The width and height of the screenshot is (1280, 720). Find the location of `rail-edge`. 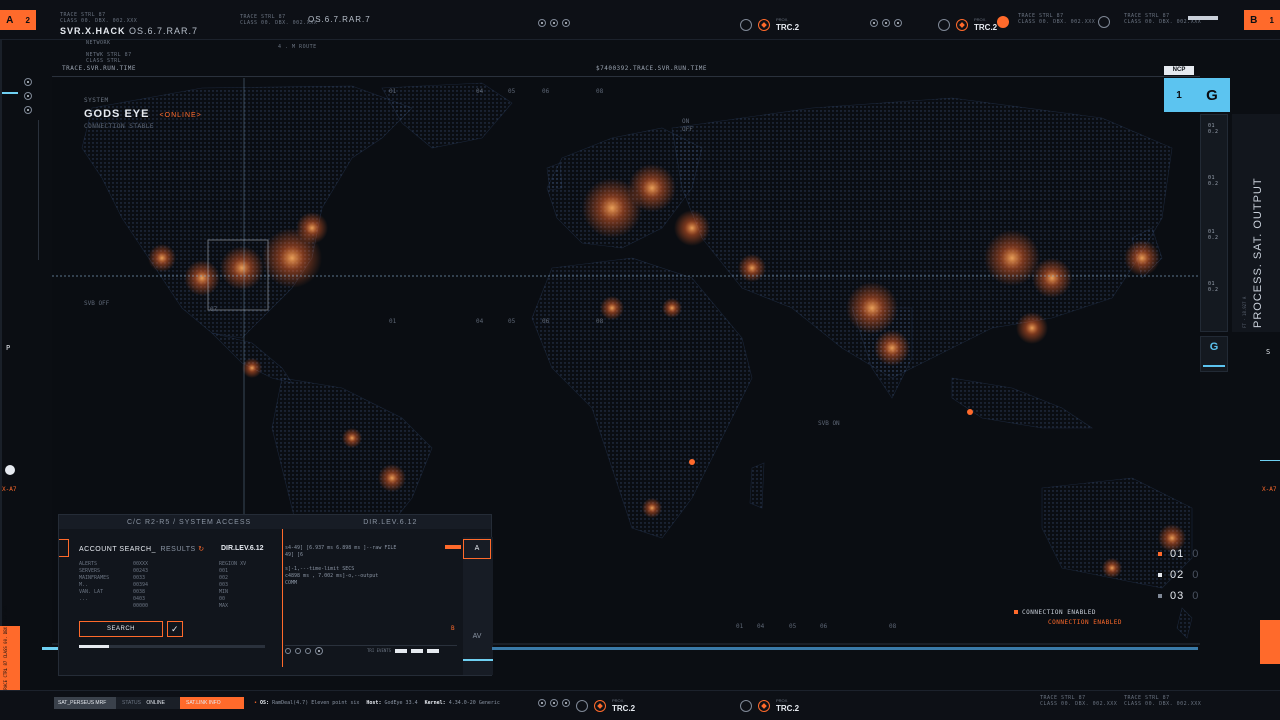

rail-edge is located at coordinates (1, 380).